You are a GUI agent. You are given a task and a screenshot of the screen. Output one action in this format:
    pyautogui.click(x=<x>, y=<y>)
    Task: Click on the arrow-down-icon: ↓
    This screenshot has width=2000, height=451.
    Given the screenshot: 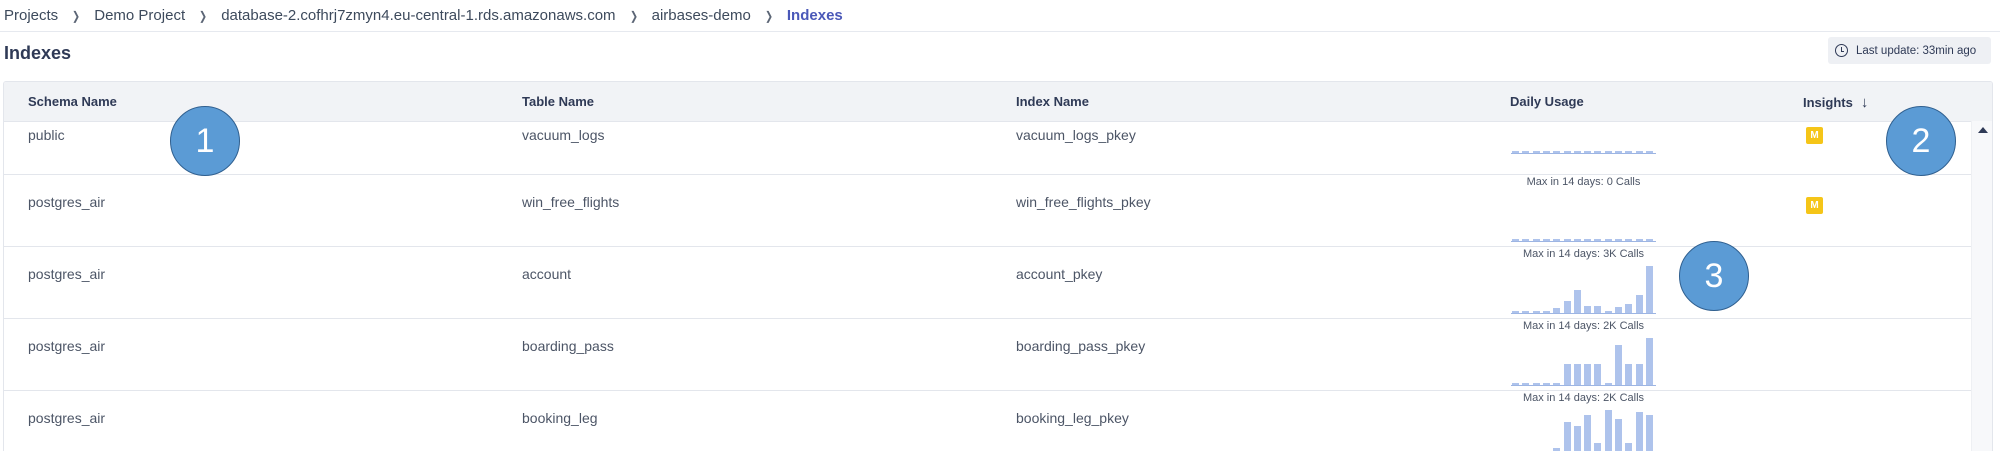 What is the action you would take?
    pyautogui.click(x=1865, y=102)
    